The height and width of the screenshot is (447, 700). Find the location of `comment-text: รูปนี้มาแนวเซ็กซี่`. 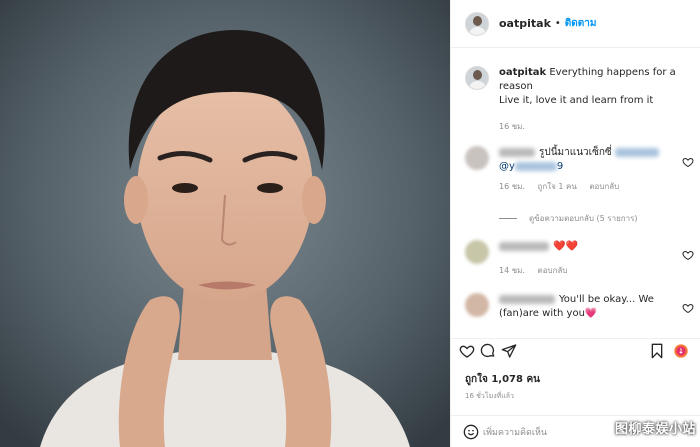

comment-text: รูปนี้มาแนวเซ็กซี่ is located at coordinates (575, 152).